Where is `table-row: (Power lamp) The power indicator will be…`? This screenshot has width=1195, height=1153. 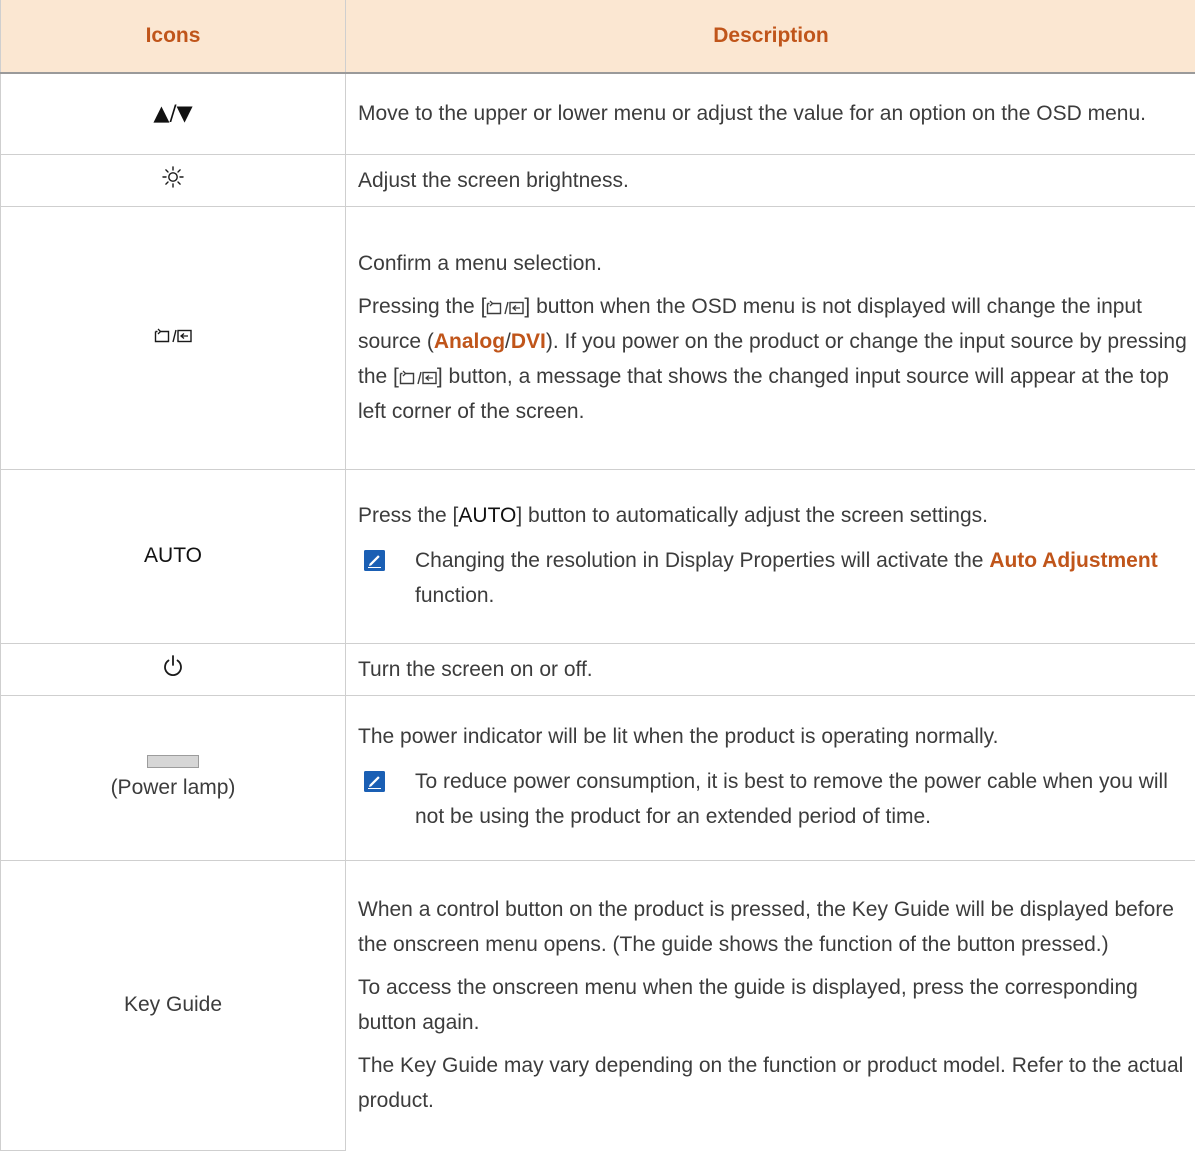
table-row: (Power lamp) The power indicator will be… is located at coordinates (597, 778).